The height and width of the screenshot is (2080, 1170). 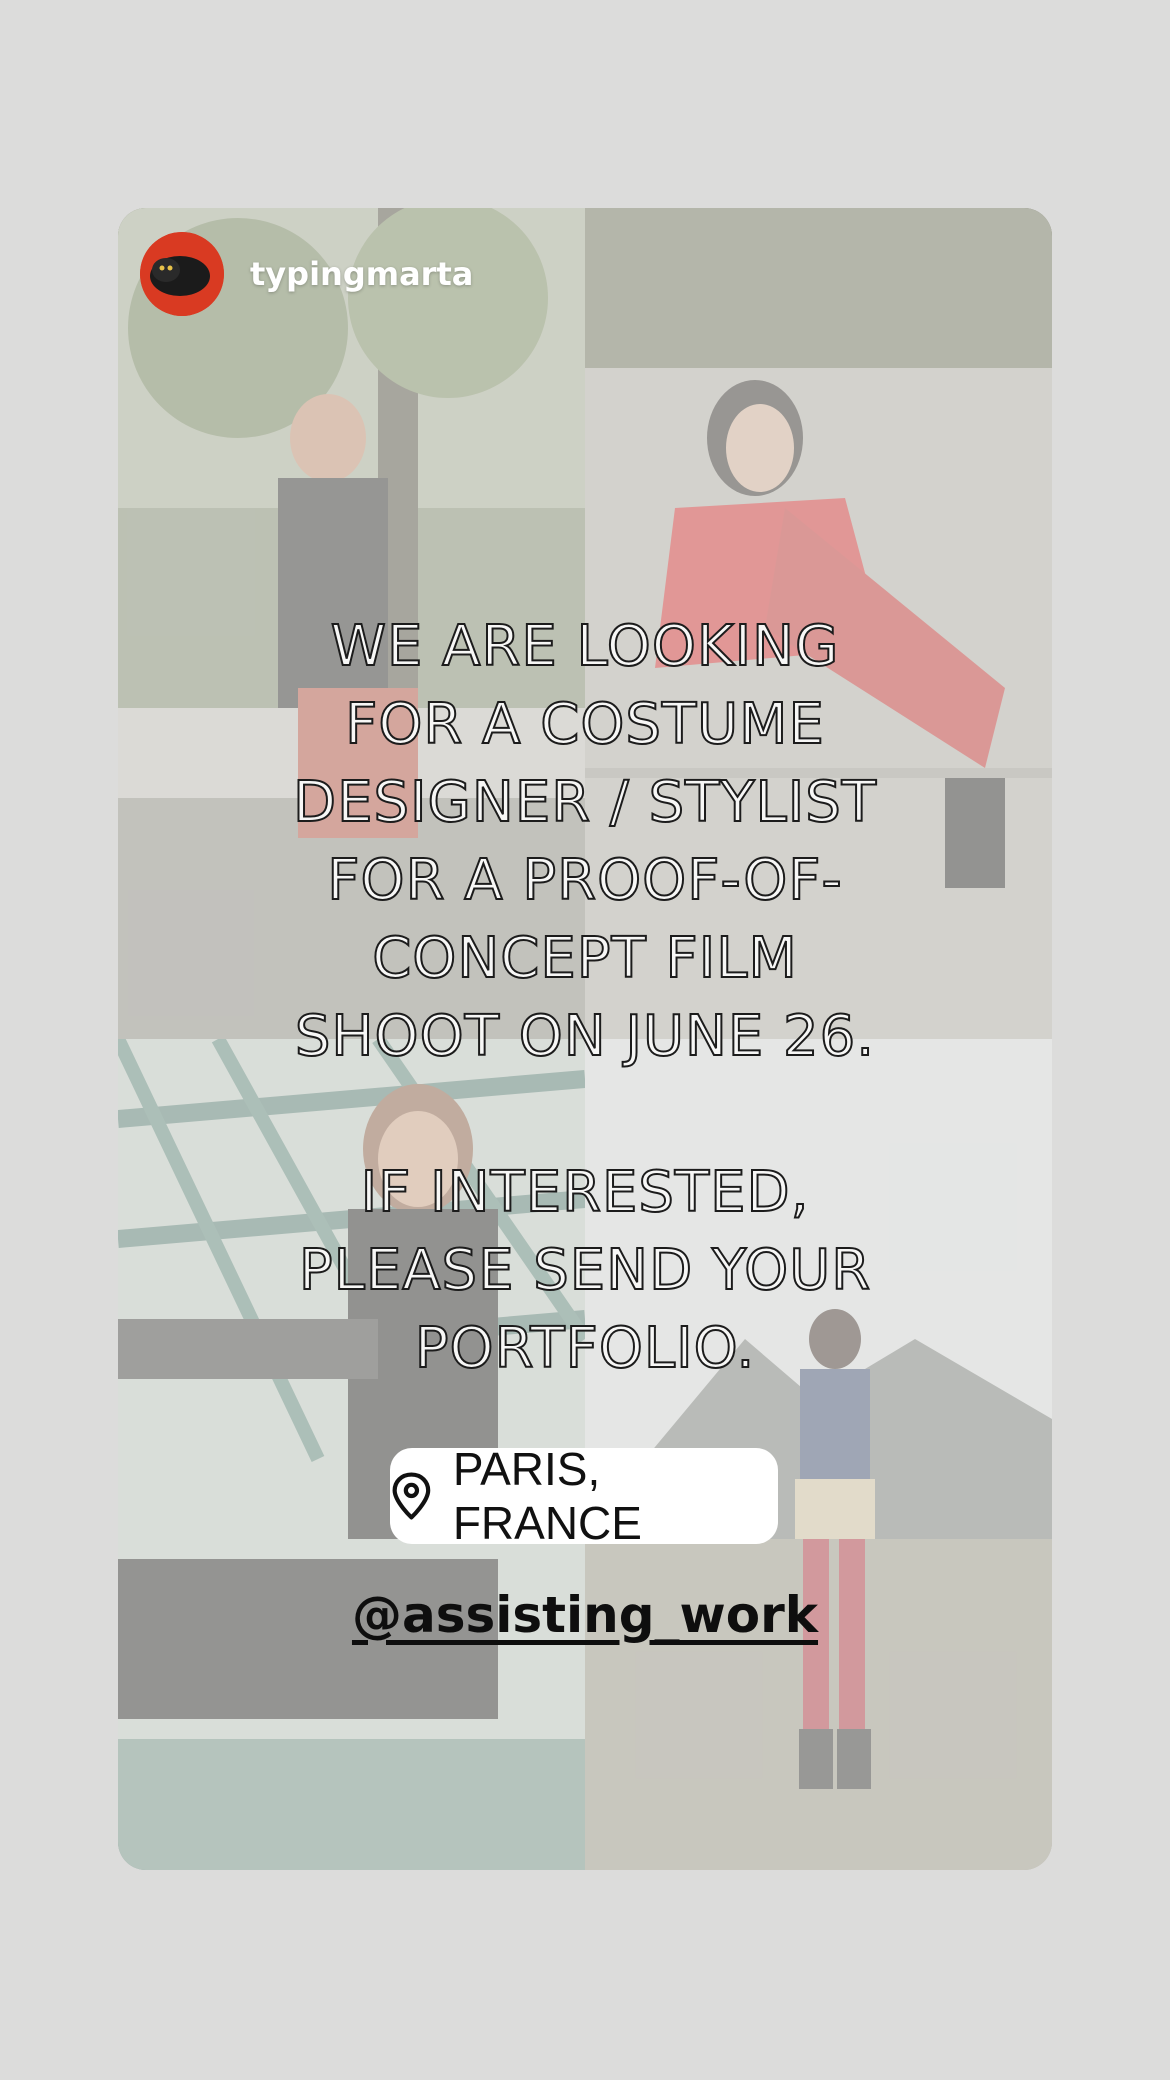 I want to click on announcement-line: IF INTERESTED,, so click(x=585, y=1192).